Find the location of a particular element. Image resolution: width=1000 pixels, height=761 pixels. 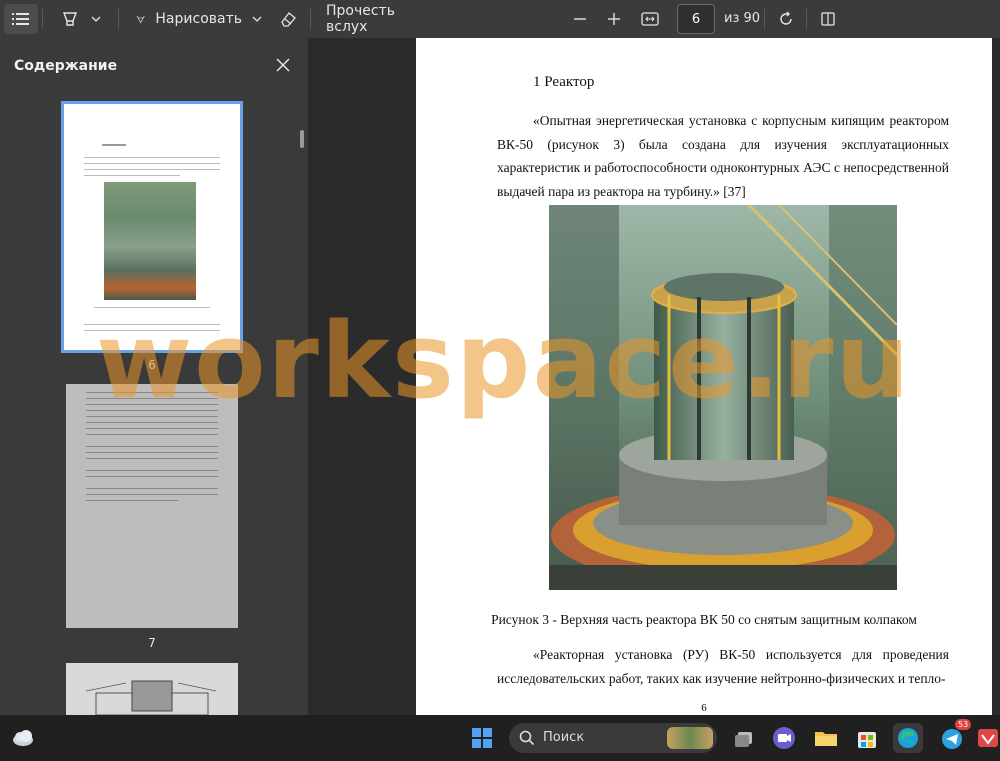

minus-icon is located at coordinates (580, 19).